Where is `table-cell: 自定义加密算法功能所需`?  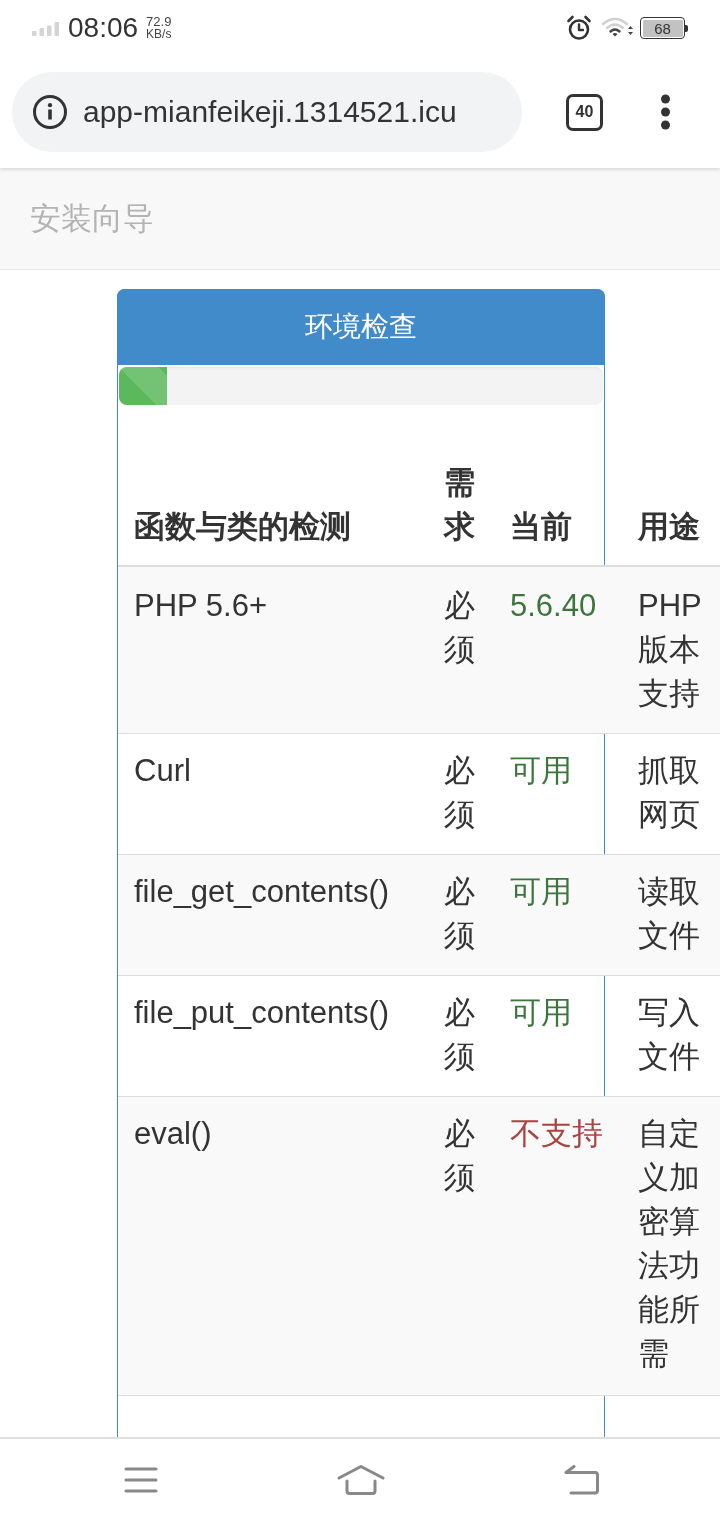 table-cell: 自定义加密算法功能所需 is located at coordinates (671, 1246).